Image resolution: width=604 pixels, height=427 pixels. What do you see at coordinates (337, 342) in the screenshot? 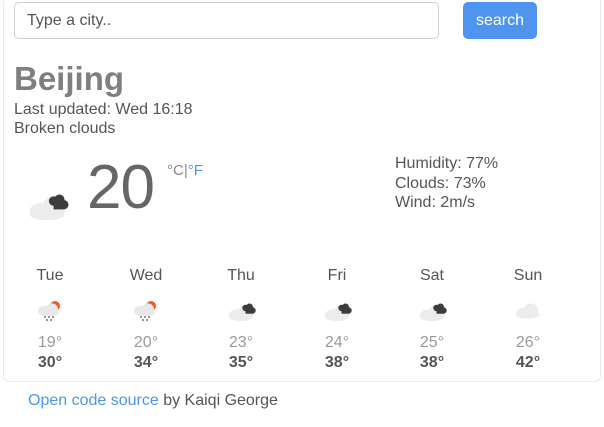
I see `forecast-min-temp: 24°` at bounding box center [337, 342].